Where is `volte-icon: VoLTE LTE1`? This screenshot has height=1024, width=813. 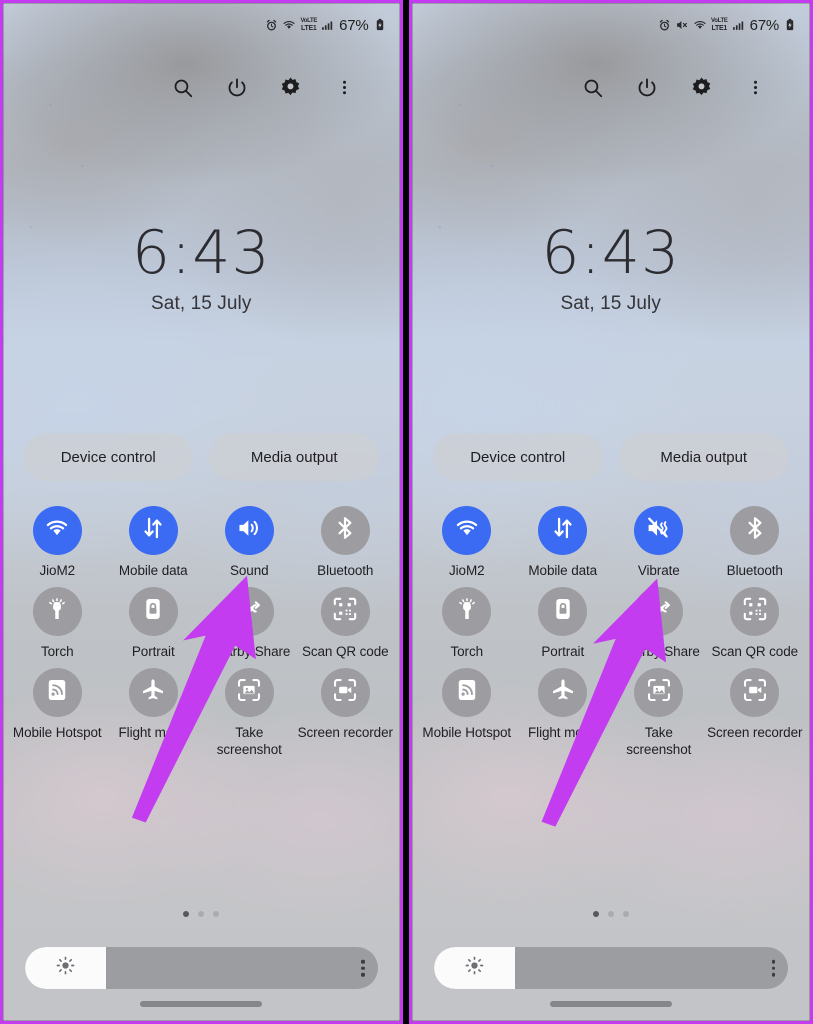 volte-icon: VoLTE LTE1 is located at coordinates (308, 25).